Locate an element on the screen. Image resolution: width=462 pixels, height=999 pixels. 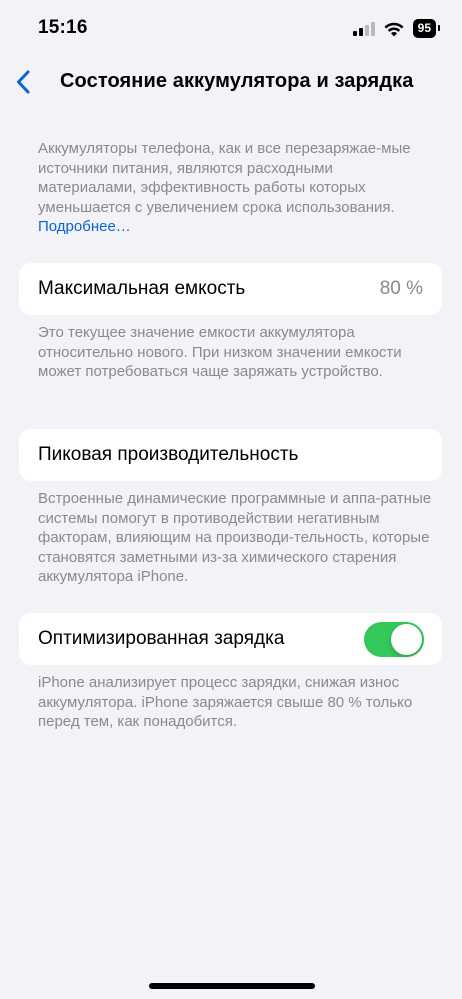
peak-performance-row: Пиковая производительность is located at coordinates (230, 455).